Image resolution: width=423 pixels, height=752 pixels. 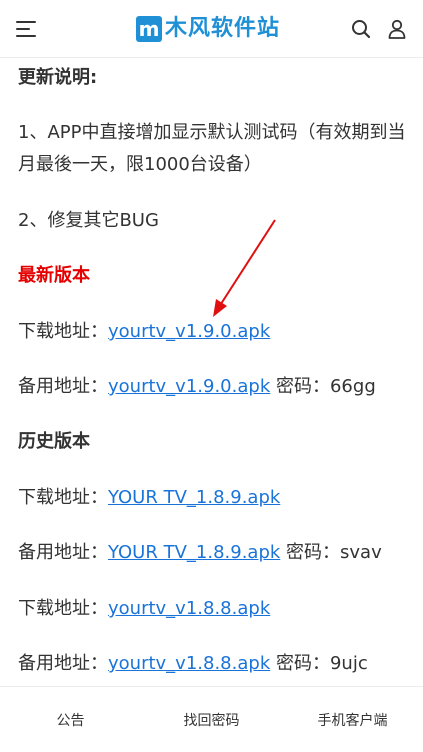 I want to click on history-backup-row: 备用地址：yourtv_v1.8.8.apk 密码：9ujc, so click(x=215, y=664).